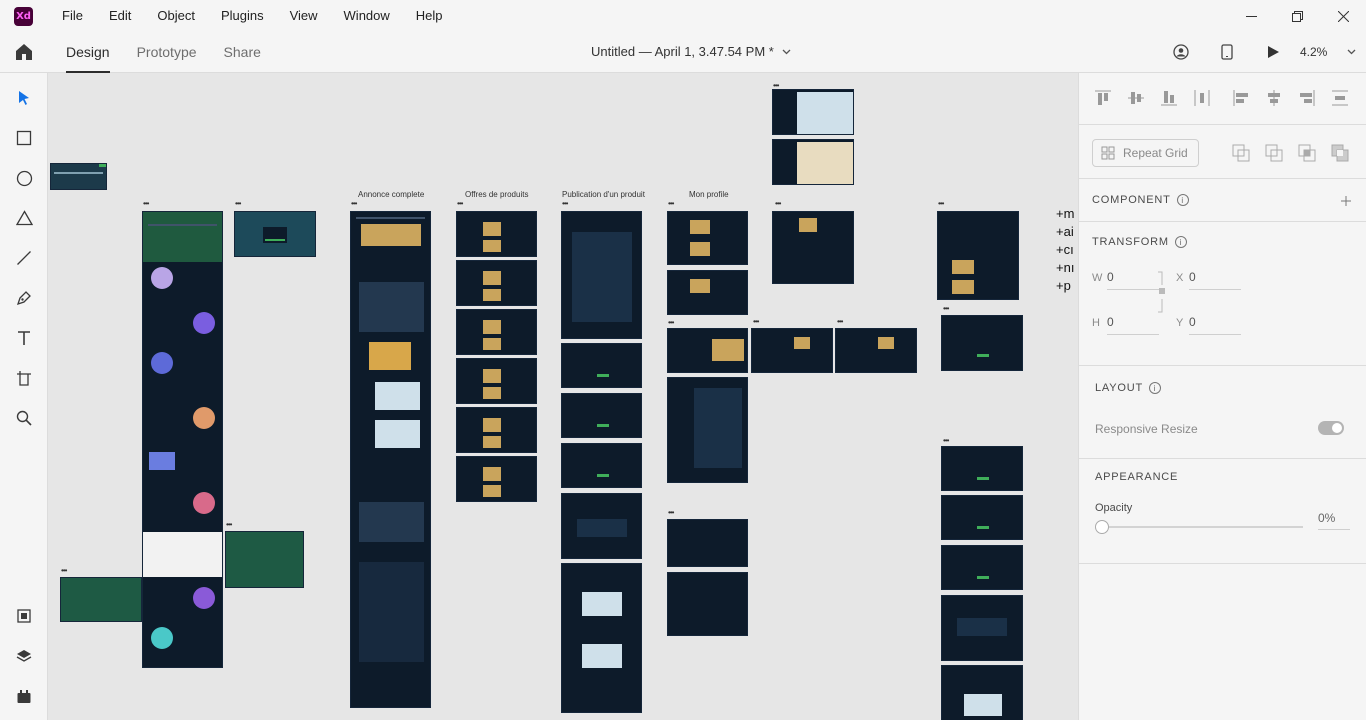 This screenshot has height=720, width=1366. I want to click on distribute-vertical-icon, so click(1341, 99).